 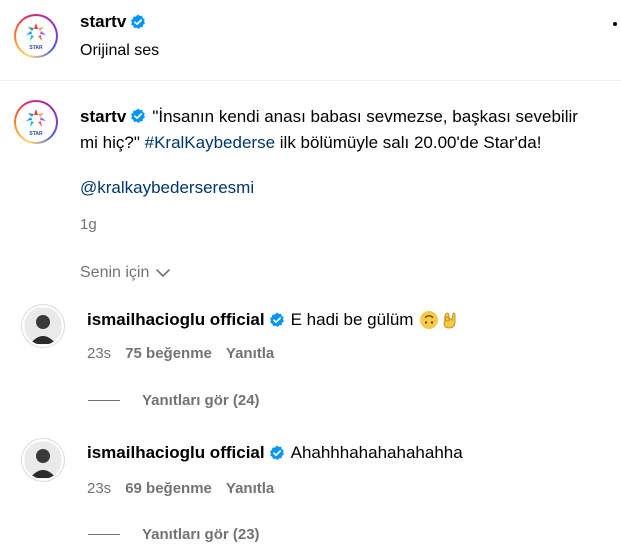 I want to click on caption-mention: @kralkaybederseresmi, so click(x=167, y=188).